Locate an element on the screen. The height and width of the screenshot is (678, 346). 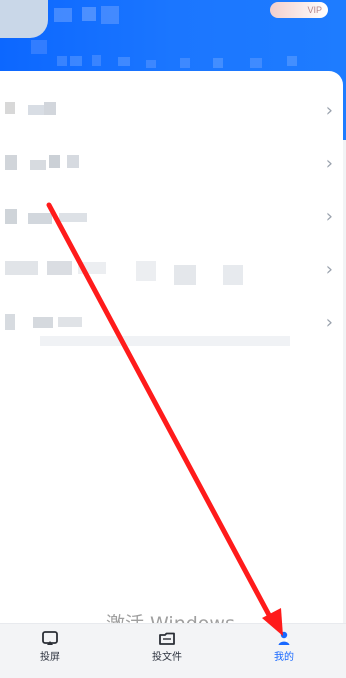
bottom-navigation: 投屏 投文件 我的 is located at coordinates (173, 650).